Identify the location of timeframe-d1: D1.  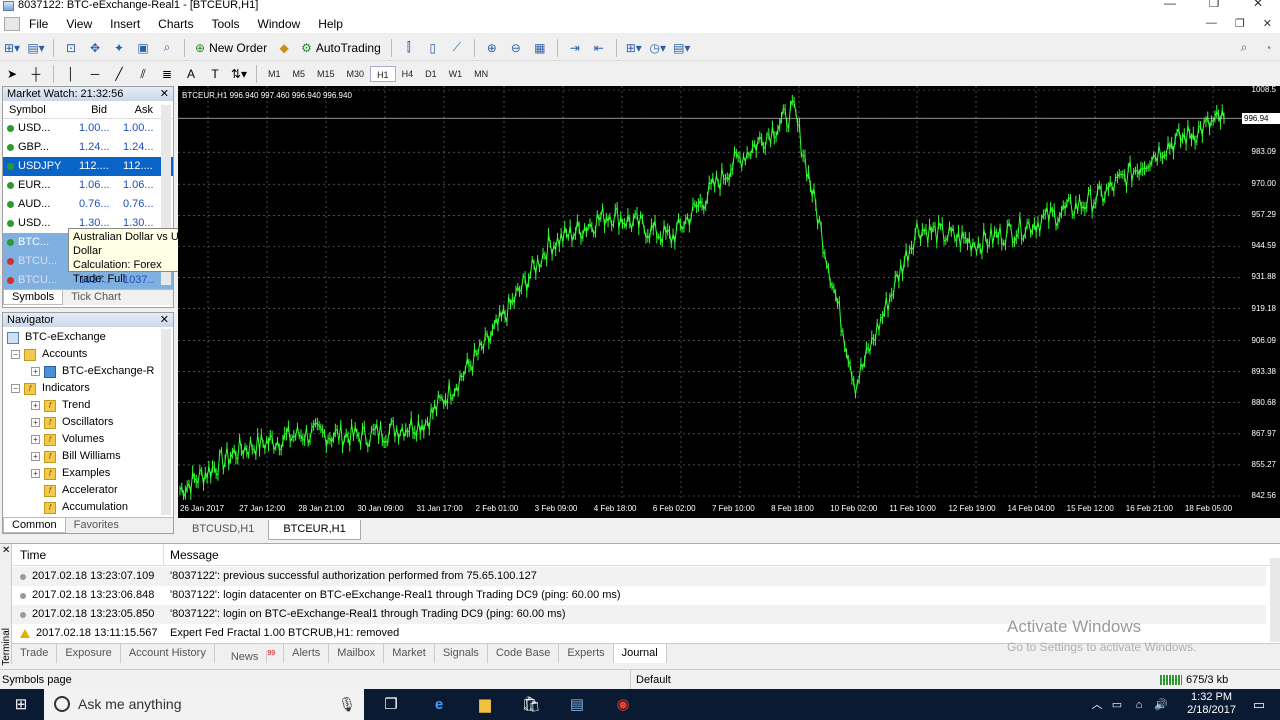
(431, 74).